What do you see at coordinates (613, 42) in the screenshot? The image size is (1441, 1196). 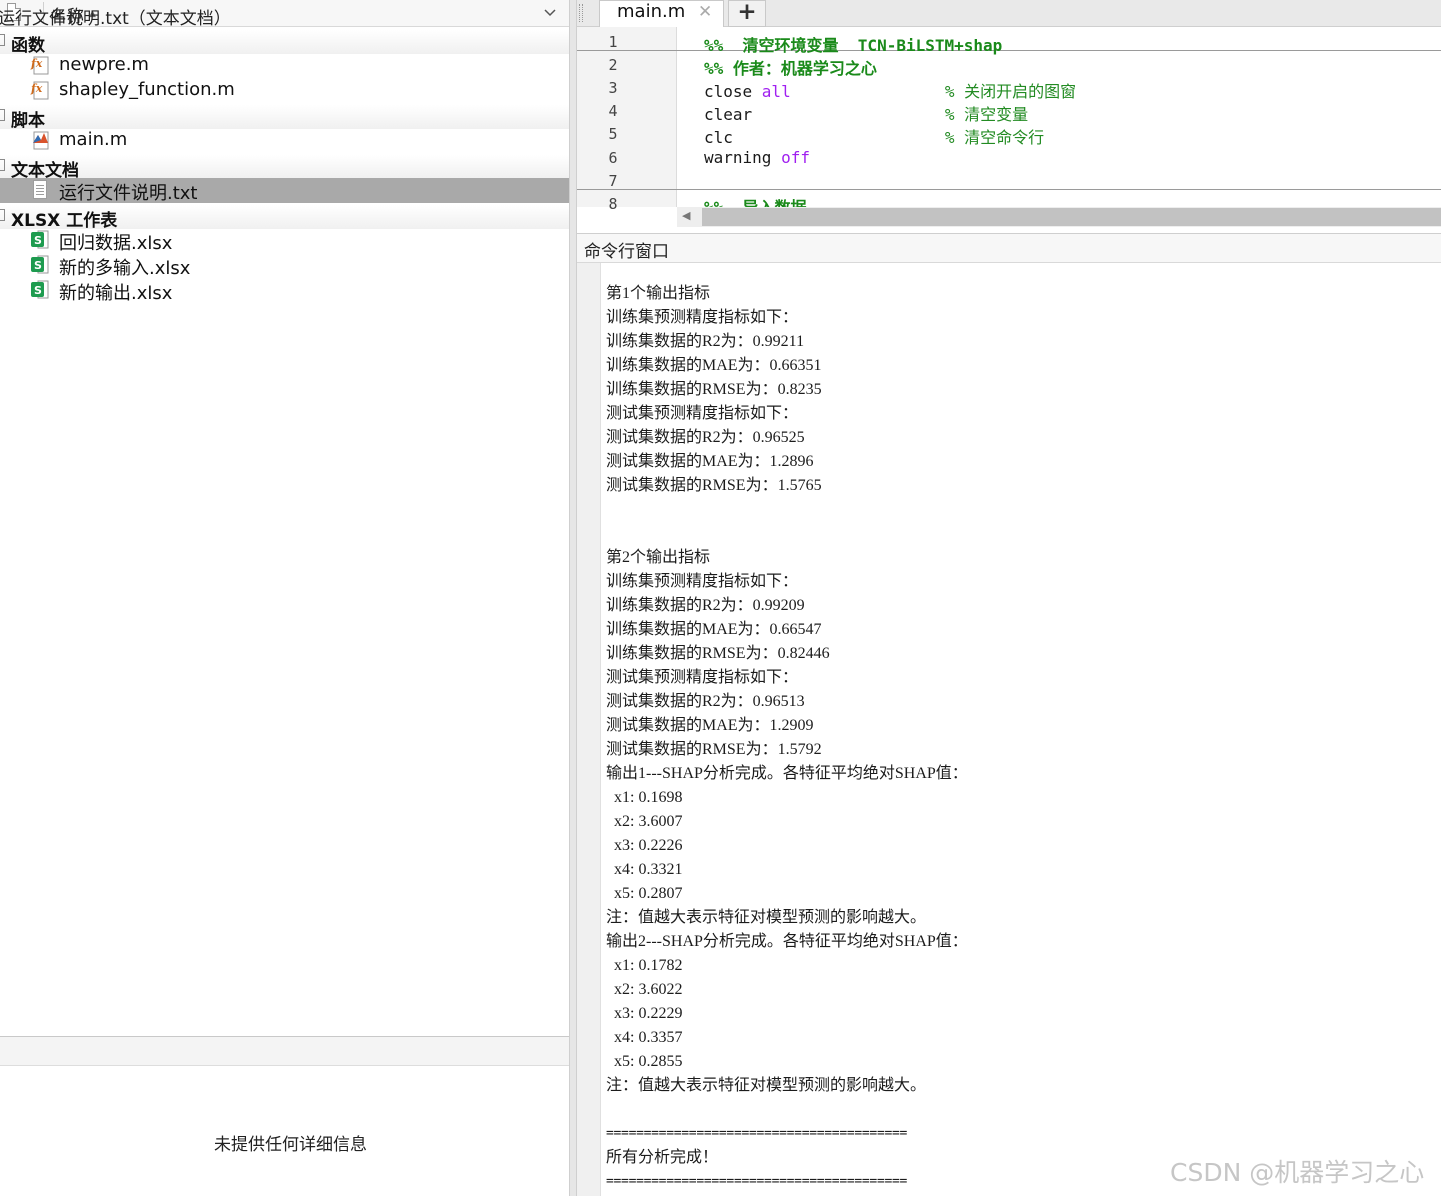 I see `line-number: 1` at bounding box center [613, 42].